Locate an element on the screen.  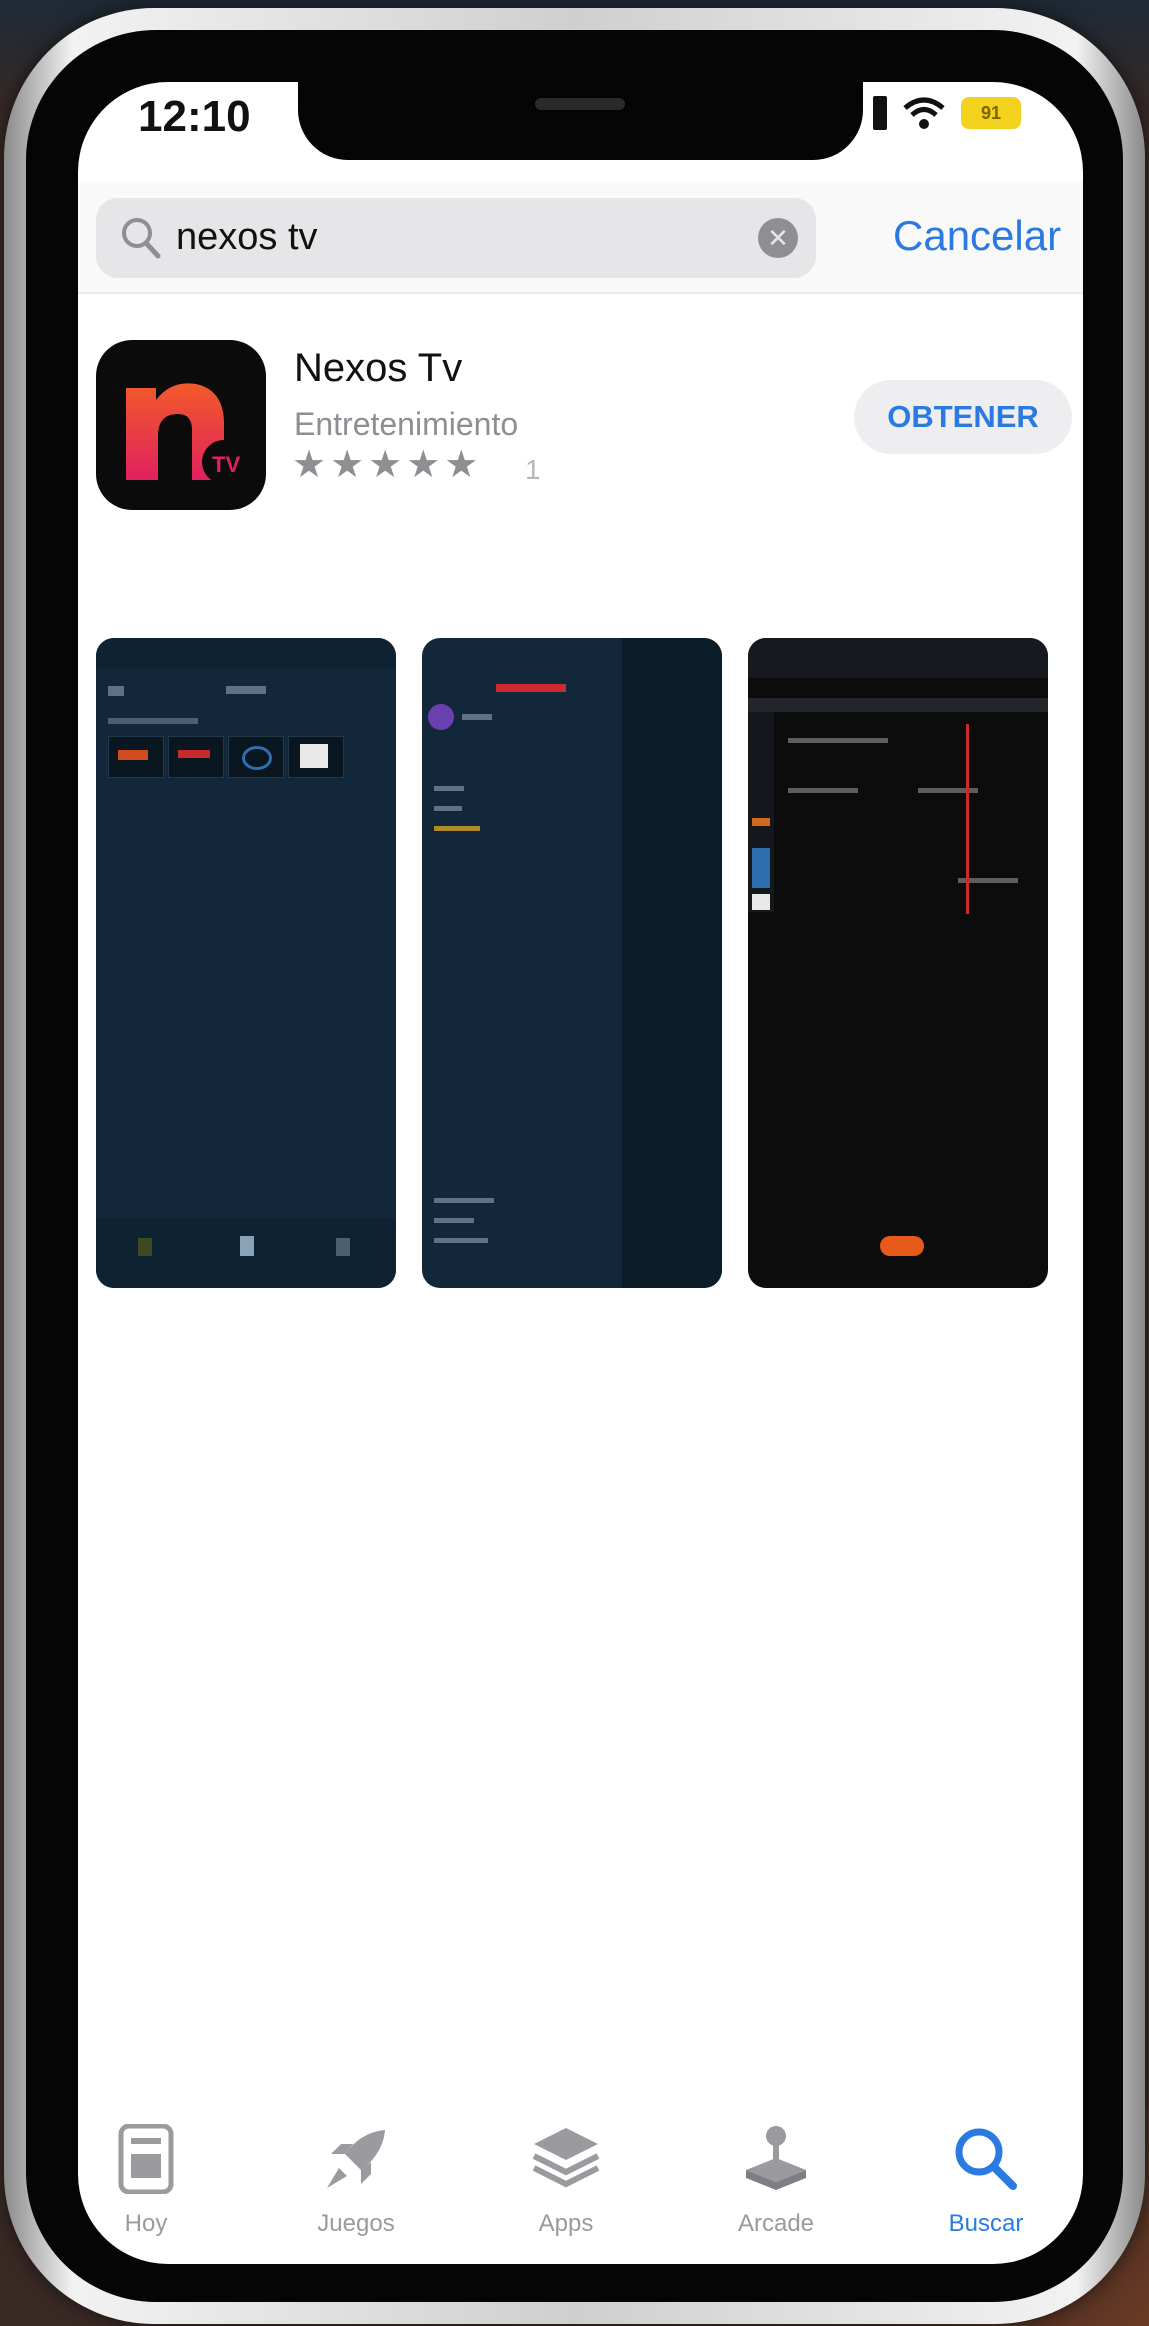
clear-search-icon: ✕ is located at coordinates (778, 238).